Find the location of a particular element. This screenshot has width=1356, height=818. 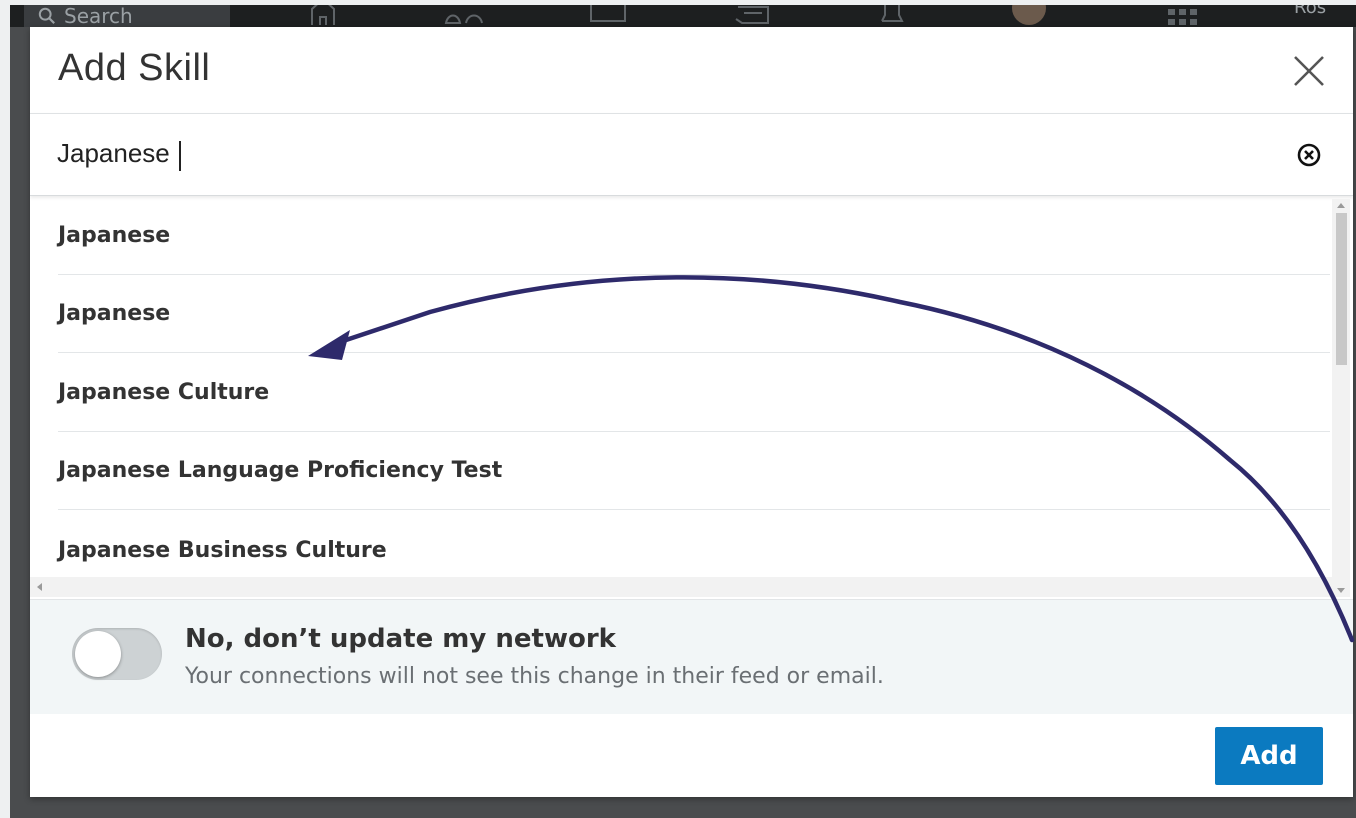

clear-search-button is located at coordinates (1309, 155).